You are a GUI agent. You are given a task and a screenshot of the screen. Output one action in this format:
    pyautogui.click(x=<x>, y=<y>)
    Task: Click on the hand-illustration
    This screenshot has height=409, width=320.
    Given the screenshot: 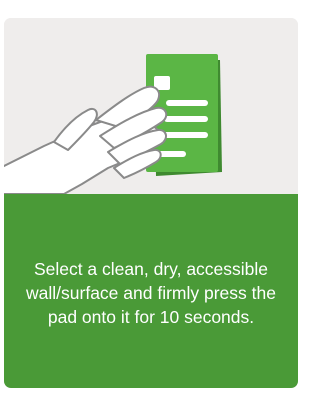 What is the action you would take?
    pyautogui.click(x=86, y=139)
    